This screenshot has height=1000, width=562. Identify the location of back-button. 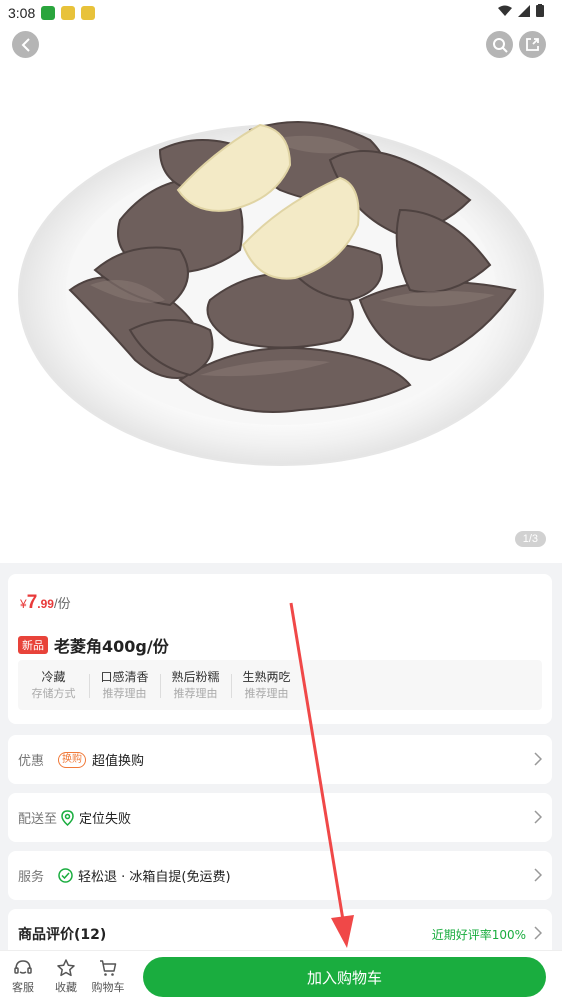
(25, 44).